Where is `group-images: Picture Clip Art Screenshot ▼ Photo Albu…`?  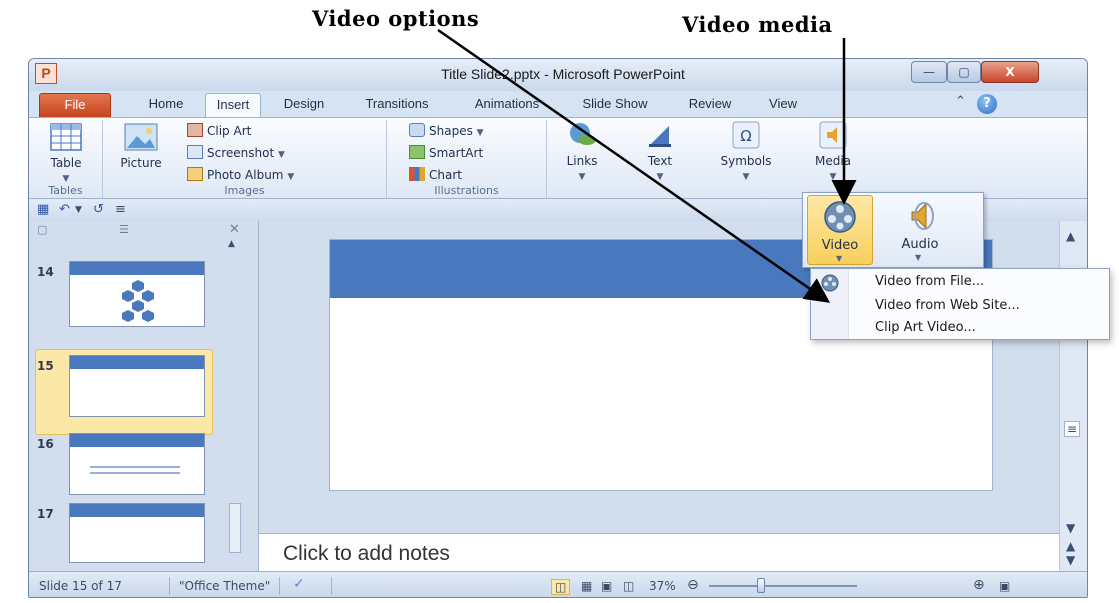
group-images: Picture Clip Art Screenshot ▼ Photo Albu… is located at coordinates (245, 159).